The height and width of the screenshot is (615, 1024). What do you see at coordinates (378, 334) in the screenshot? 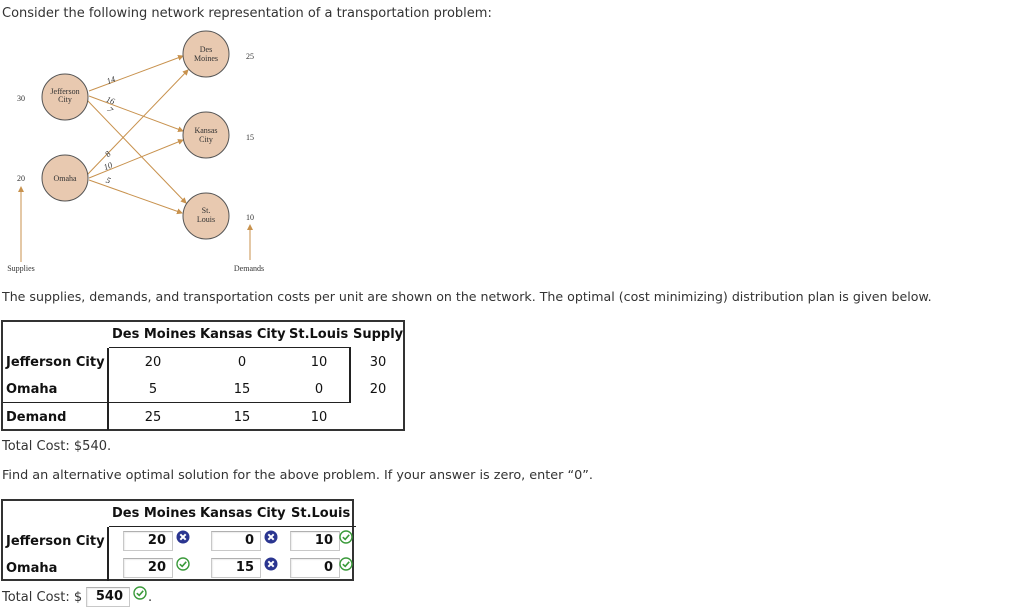
I see `column-header: Supply` at bounding box center [378, 334].